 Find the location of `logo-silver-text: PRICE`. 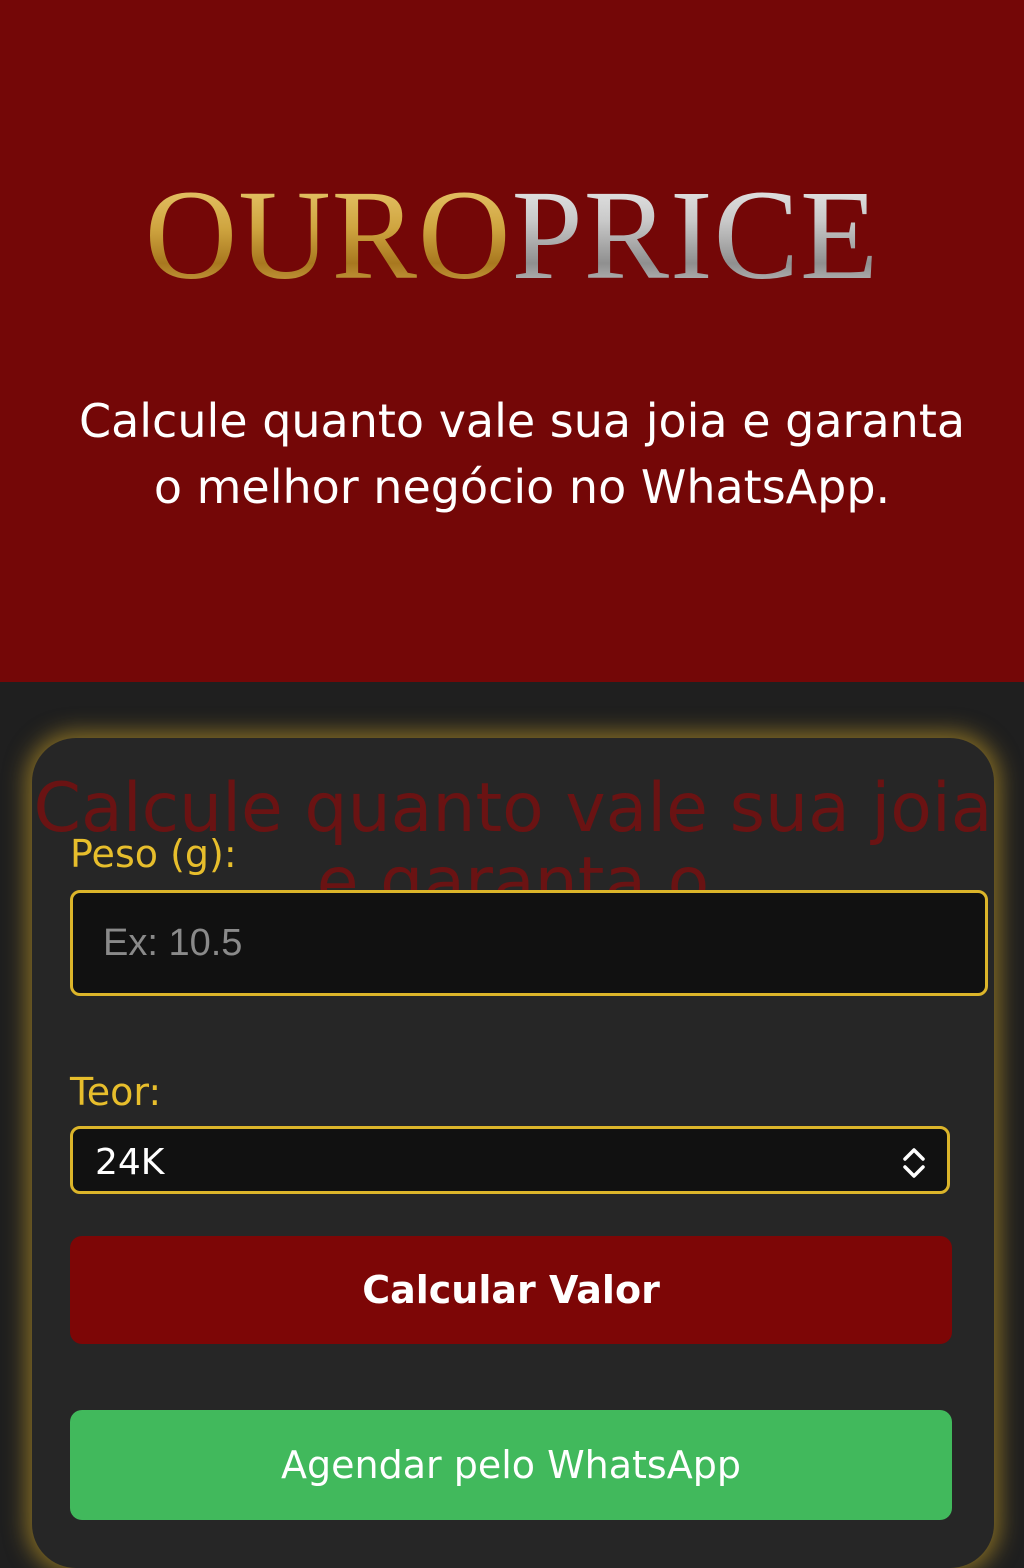

logo-silver-text: PRICE is located at coordinates (695, 235).